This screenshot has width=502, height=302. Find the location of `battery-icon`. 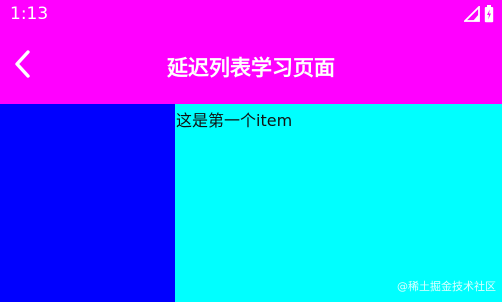

battery-icon is located at coordinates (489, 16).